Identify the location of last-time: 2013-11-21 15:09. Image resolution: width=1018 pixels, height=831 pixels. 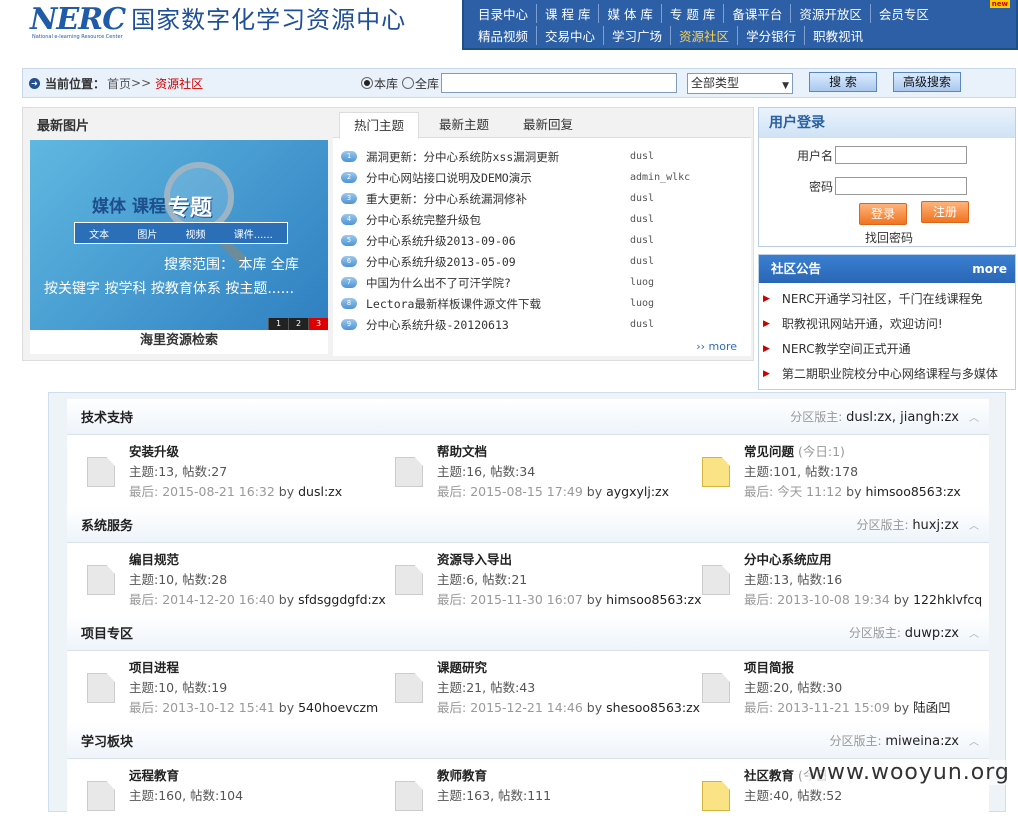
(833, 707).